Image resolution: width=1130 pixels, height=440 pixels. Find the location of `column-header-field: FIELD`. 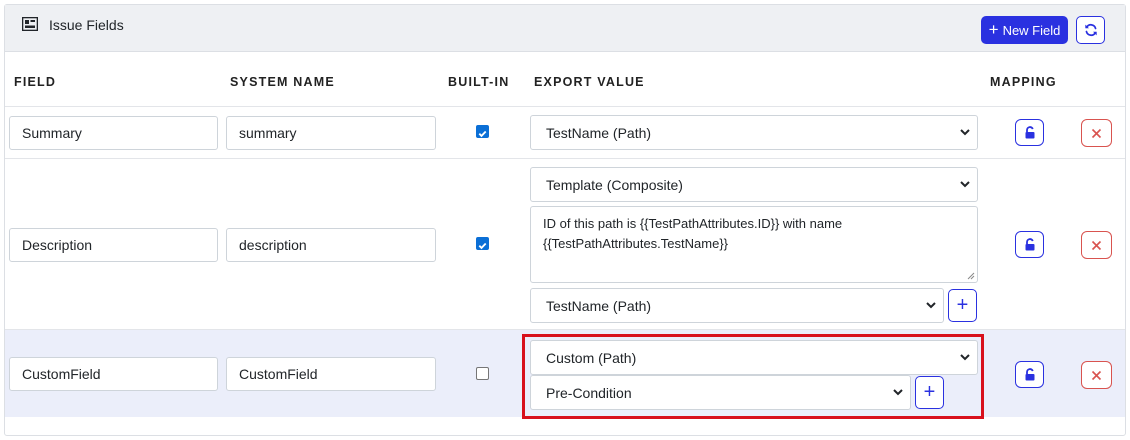

column-header-field: FIELD is located at coordinates (35, 82).